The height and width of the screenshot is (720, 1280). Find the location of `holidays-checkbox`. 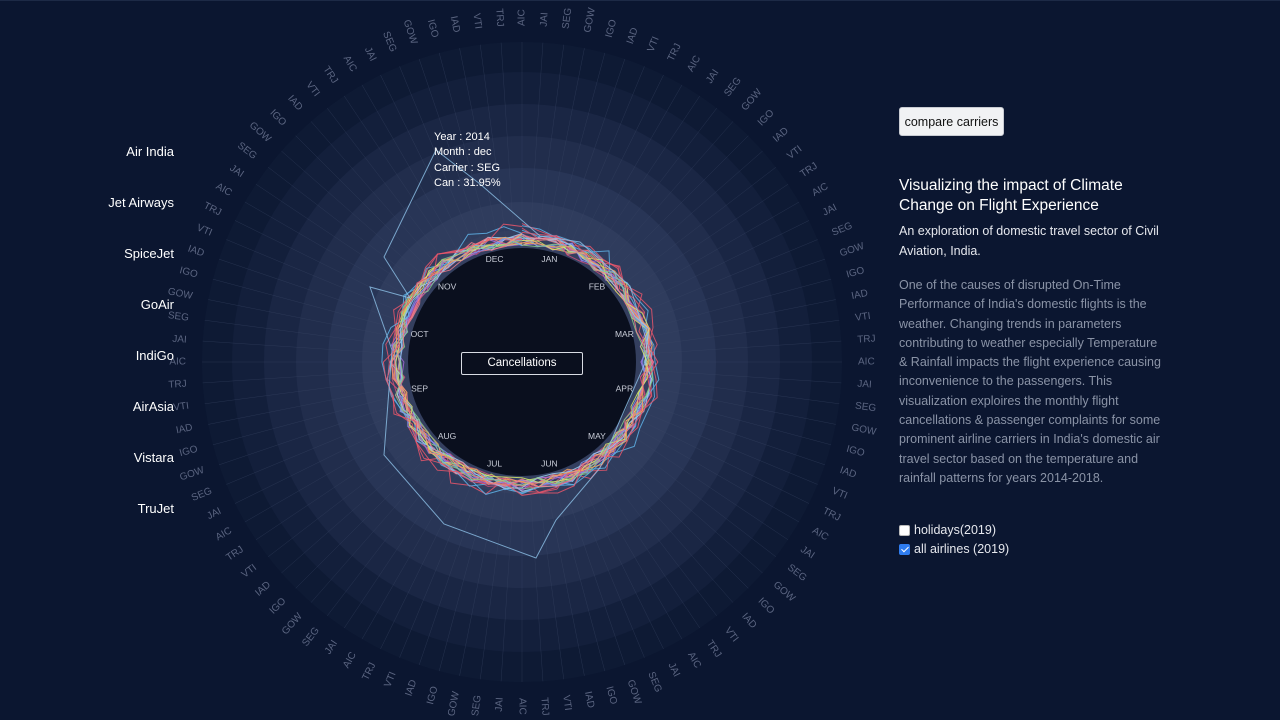

holidays-checkbox is located at coordinates (904, 530).